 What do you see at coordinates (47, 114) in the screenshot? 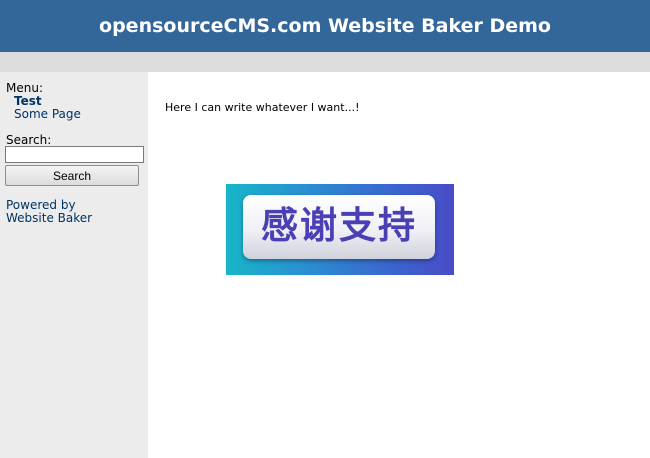
I see `menu-item-some-page: Some Page` at bounding box center [47, 114].